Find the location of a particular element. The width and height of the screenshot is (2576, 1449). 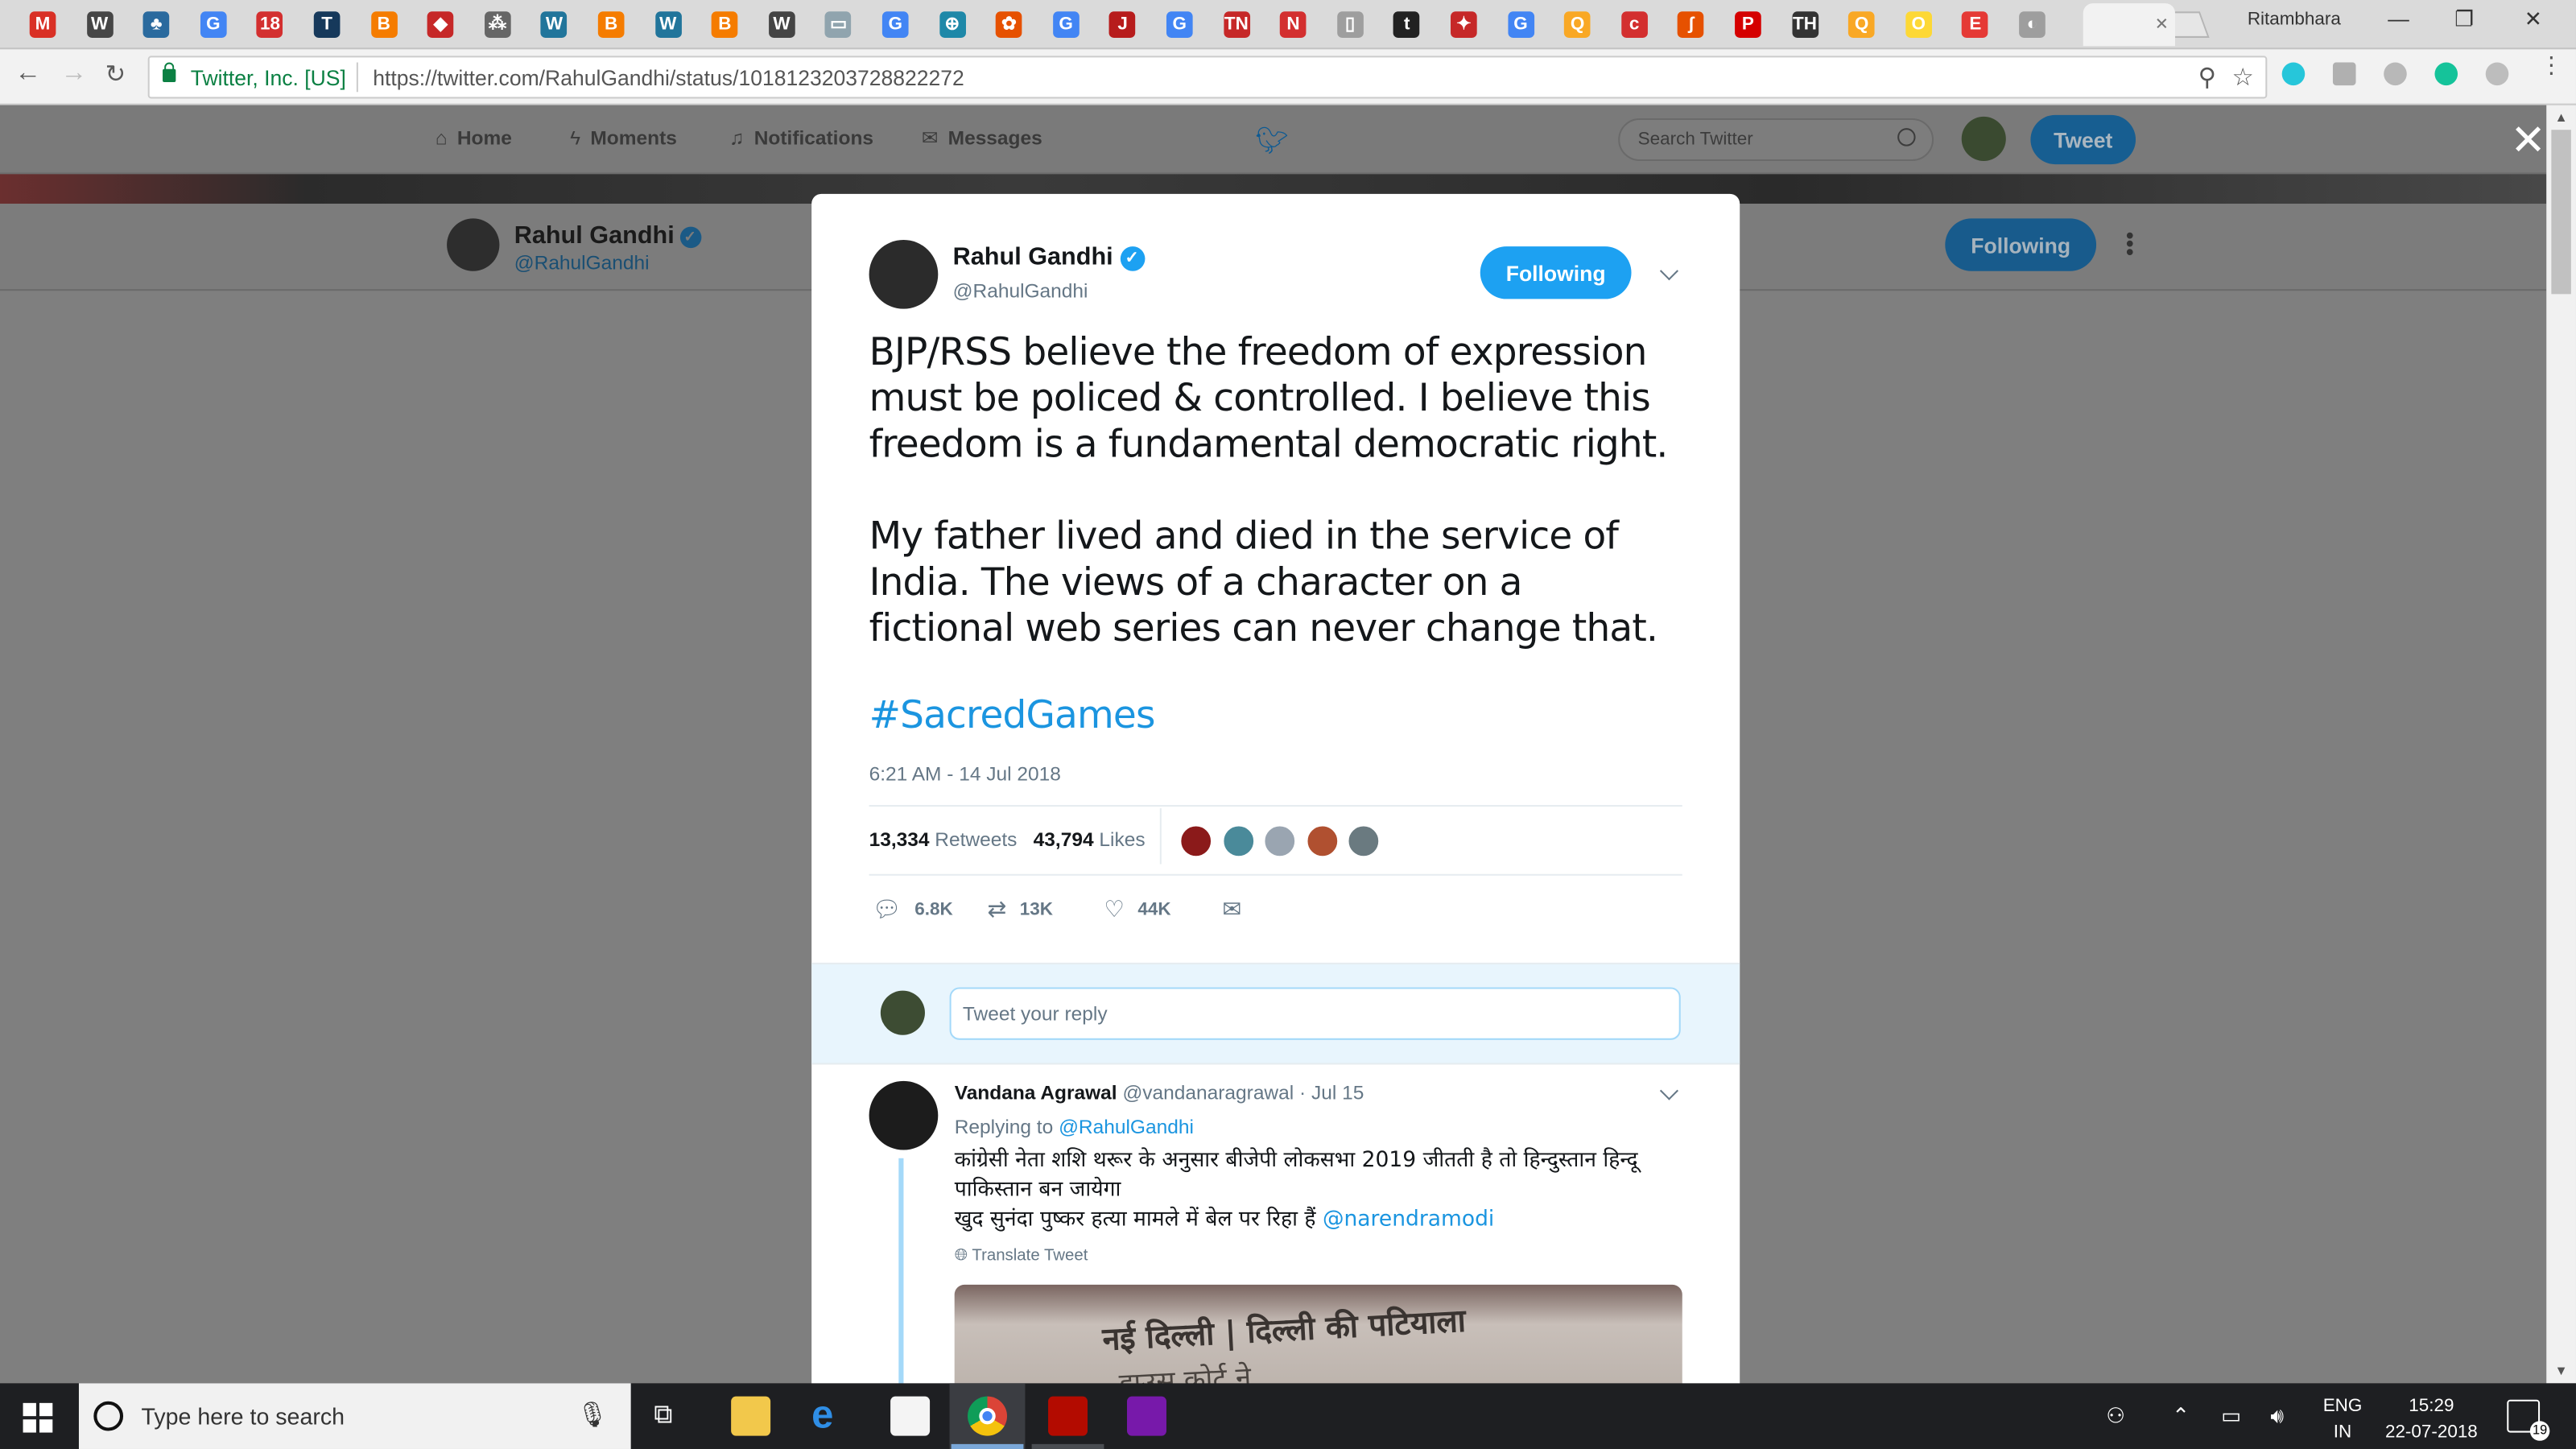

taskbar-search-input: Type here to search 🎙︎ is located at coordinates (354, 1416).